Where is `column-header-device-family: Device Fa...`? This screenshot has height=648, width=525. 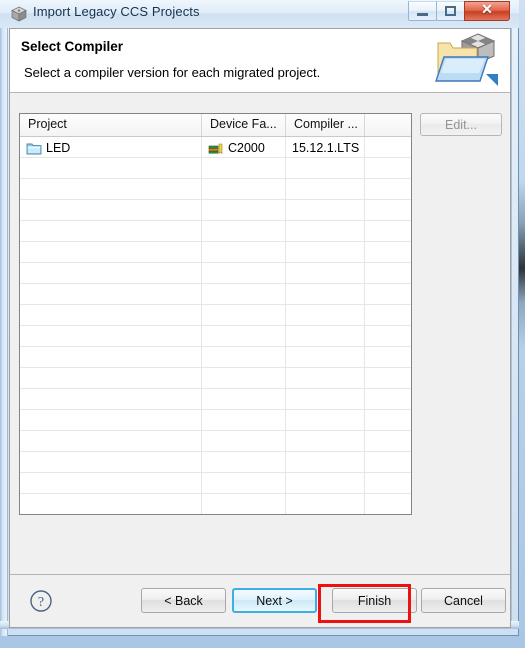 column-header-device-family: Device Fa... is located at coordinates (244, 125).